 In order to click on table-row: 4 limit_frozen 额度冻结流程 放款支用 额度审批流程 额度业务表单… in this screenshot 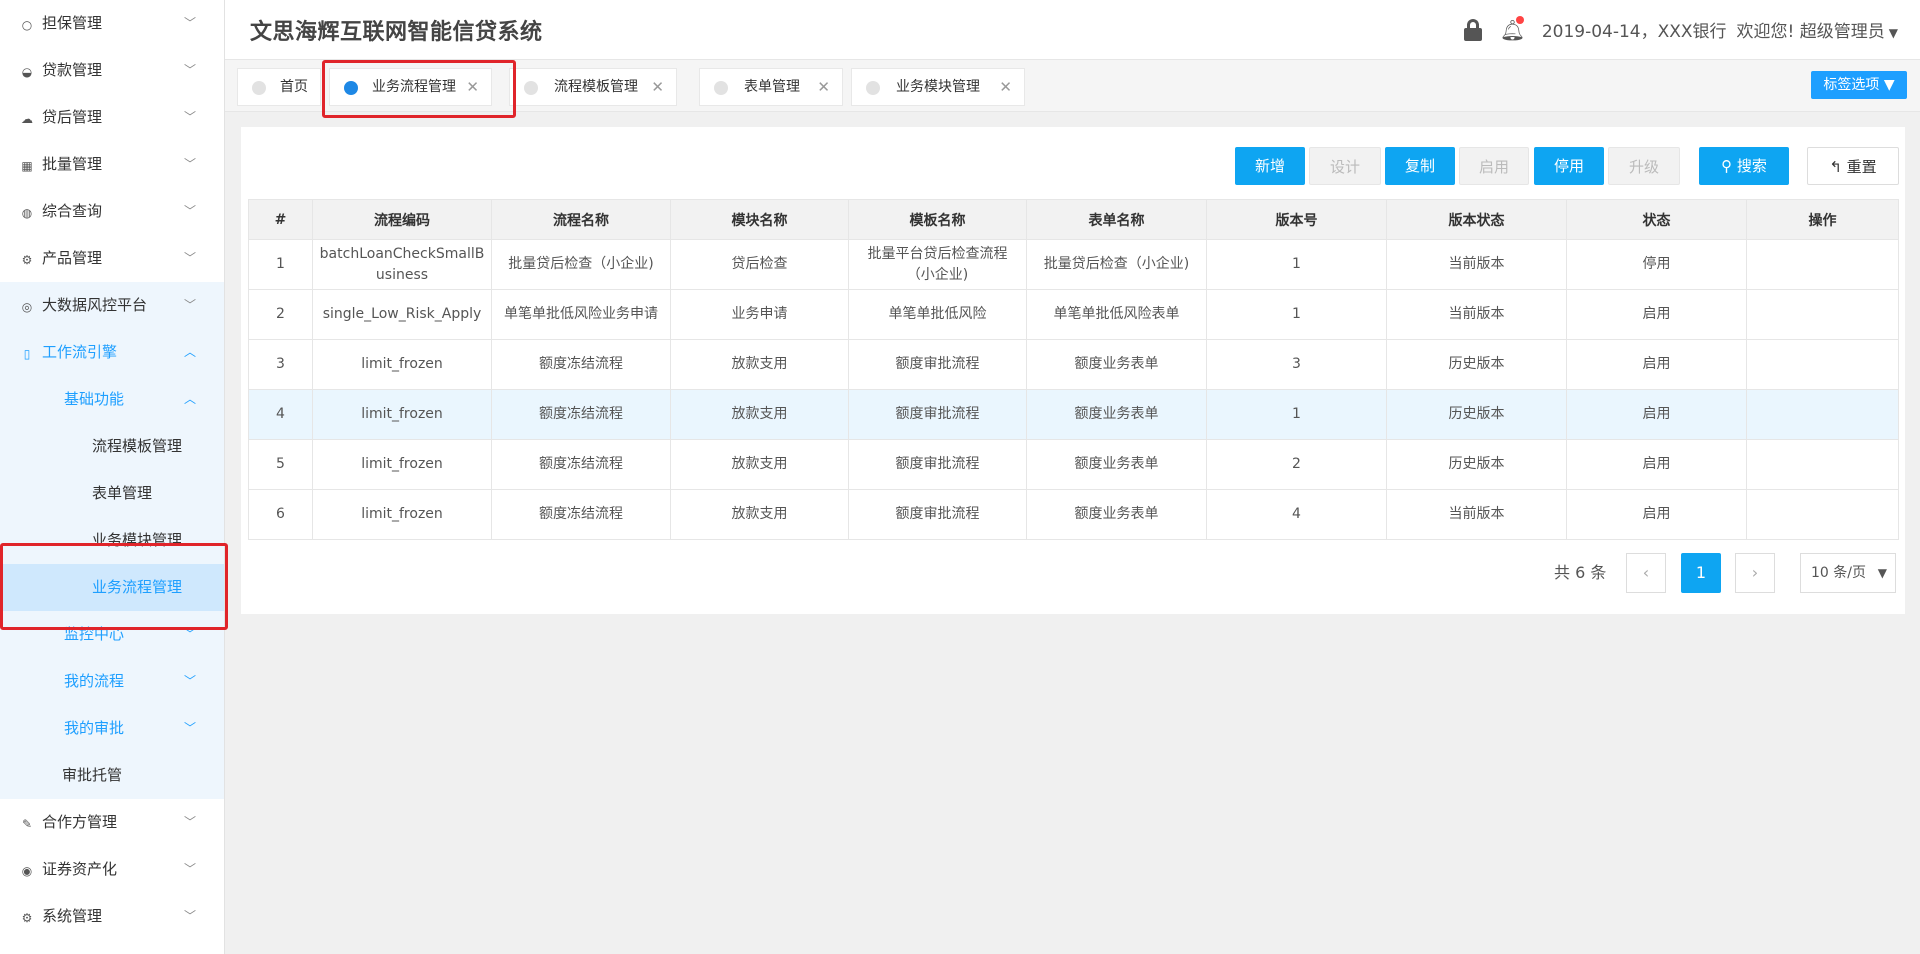, I will do `click(1073, 414)`.